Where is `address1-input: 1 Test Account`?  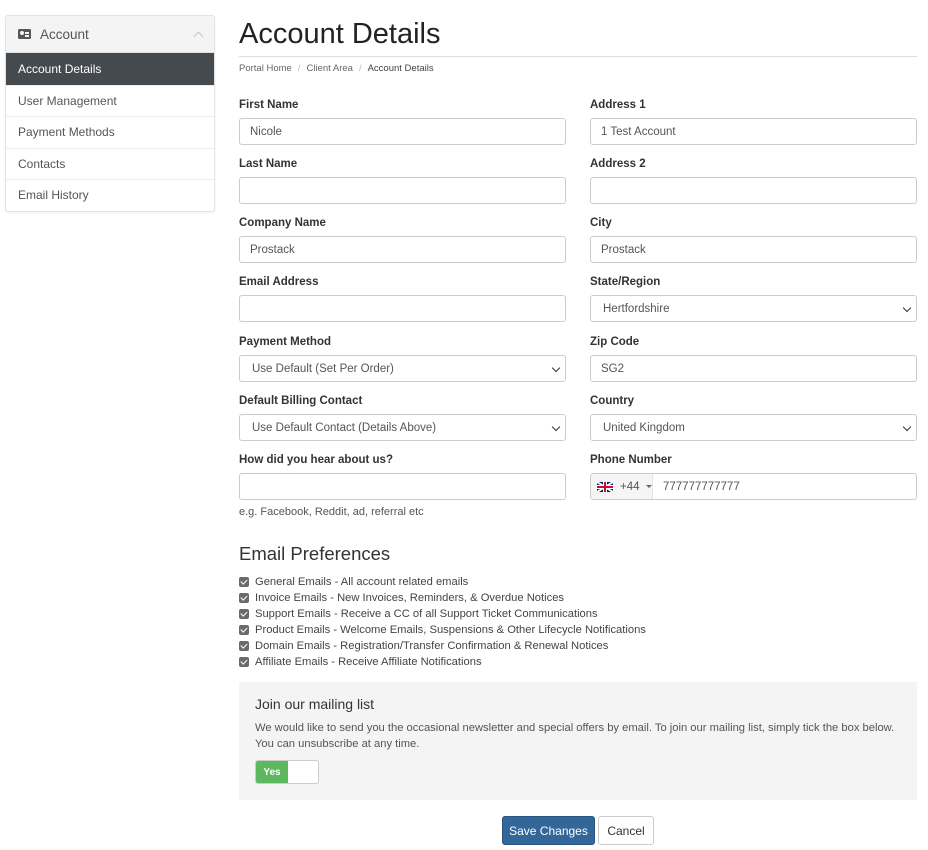
address1-input: 1 Test Account is located at coordinates (753, 131).